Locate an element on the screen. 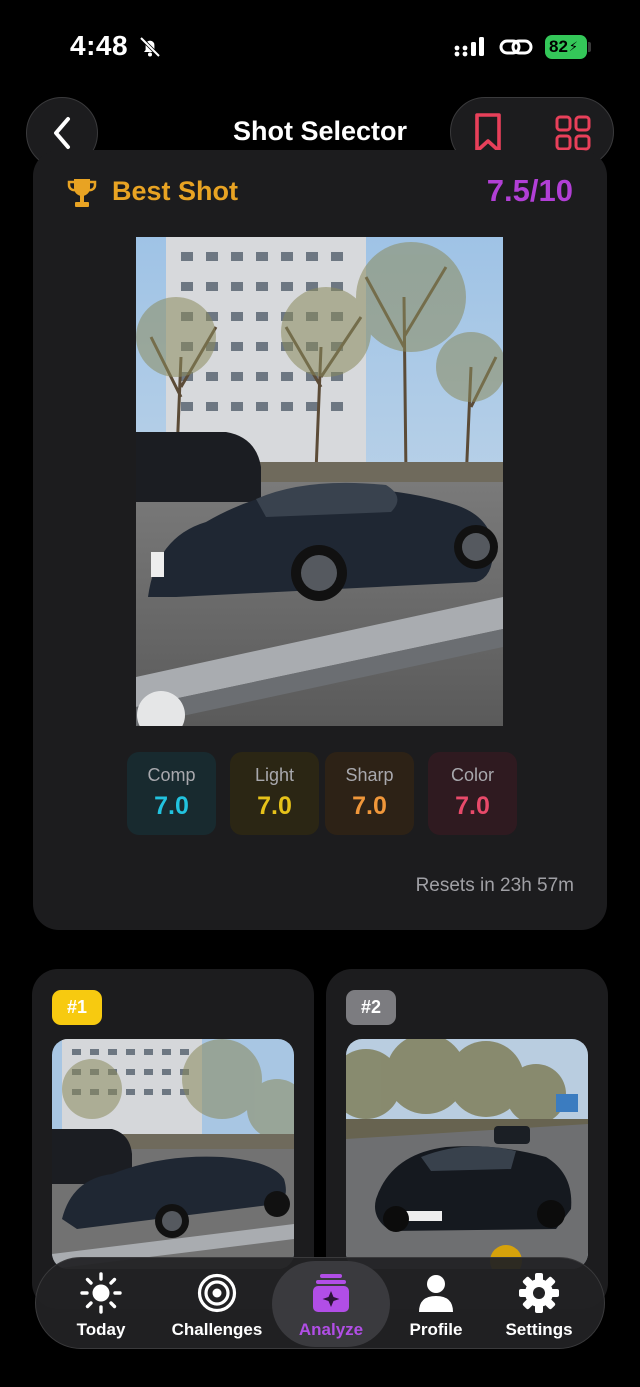 The height and width of the screenshot is (1387, 640). tab-label: Challenges is located at coordinates (217, 1329).